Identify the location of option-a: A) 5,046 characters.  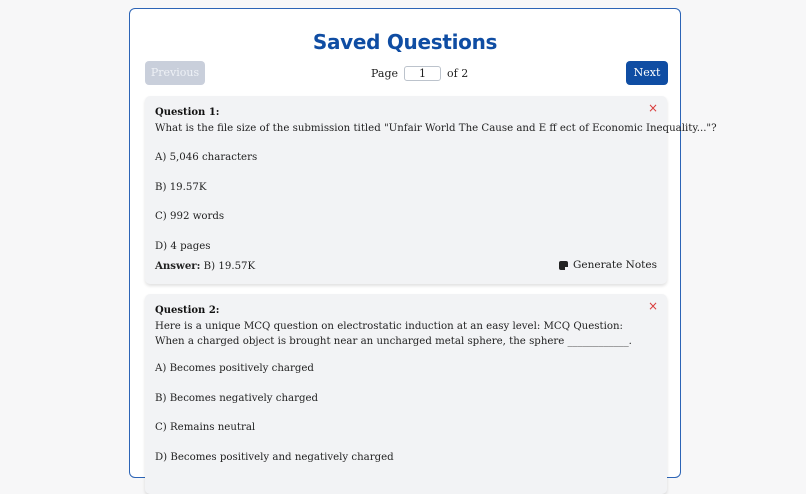
(206, 157).